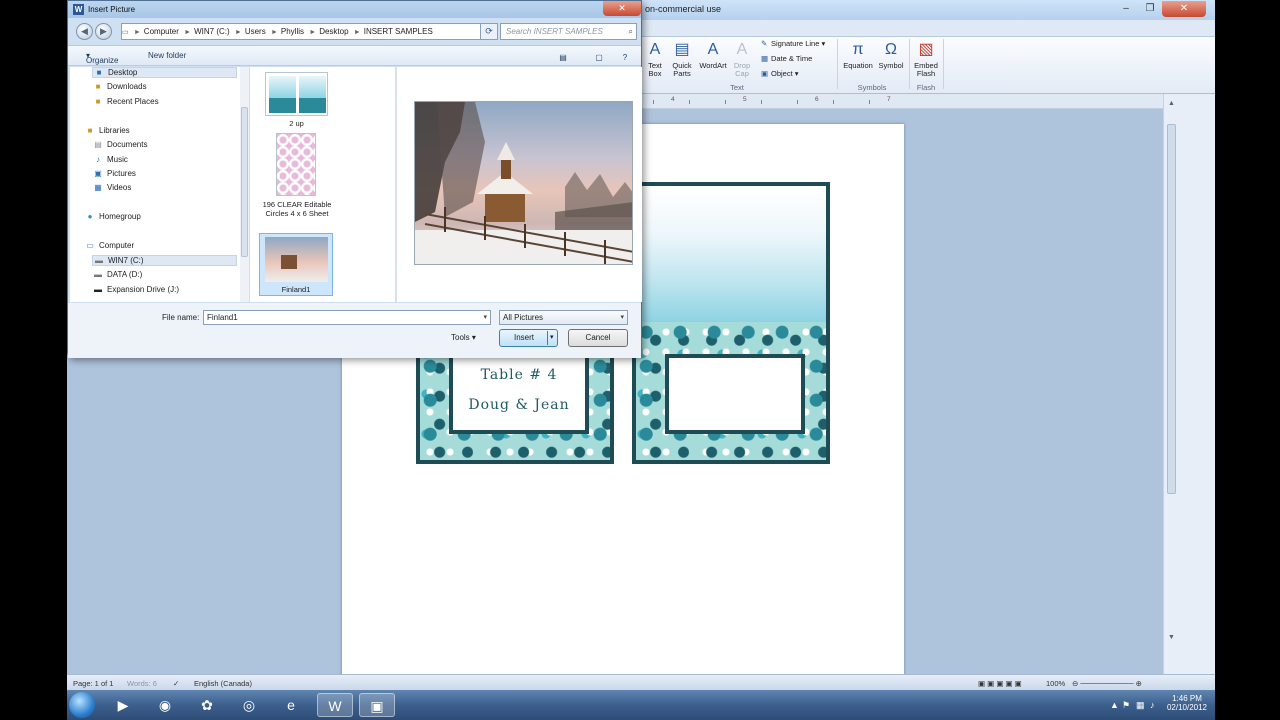  I want to click on scroll-up-icon: ▲, so click(1171, 104).